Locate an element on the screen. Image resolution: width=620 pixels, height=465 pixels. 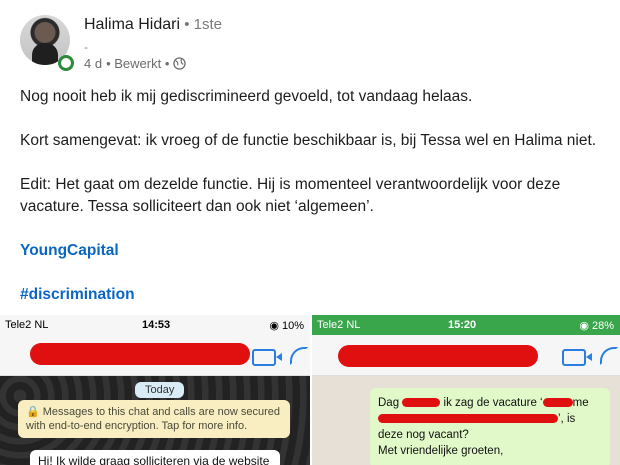
post-time: 4 d is located at coordinates (93, 63).